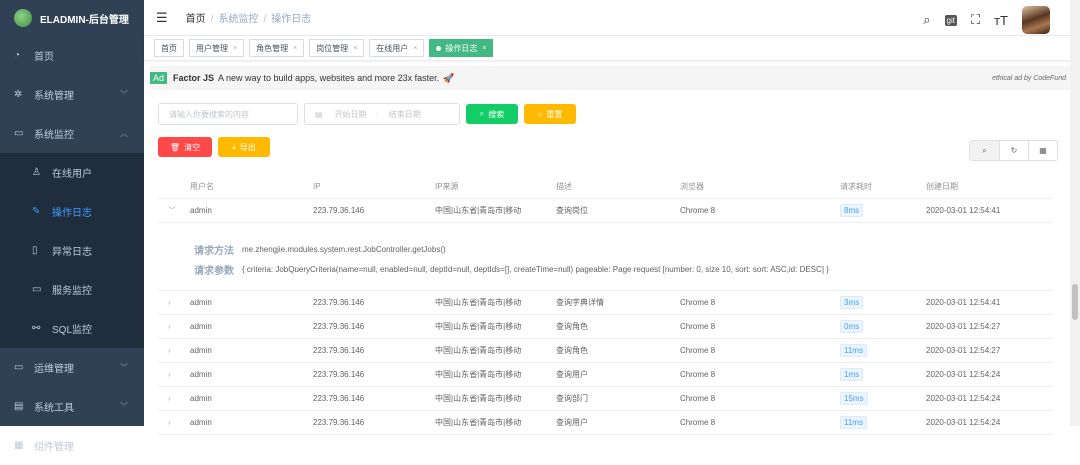  What do you see at coordinates (580, 302) in the screenshot?
I see `cell: 查询字典详情` at bounding box center [580, 302].